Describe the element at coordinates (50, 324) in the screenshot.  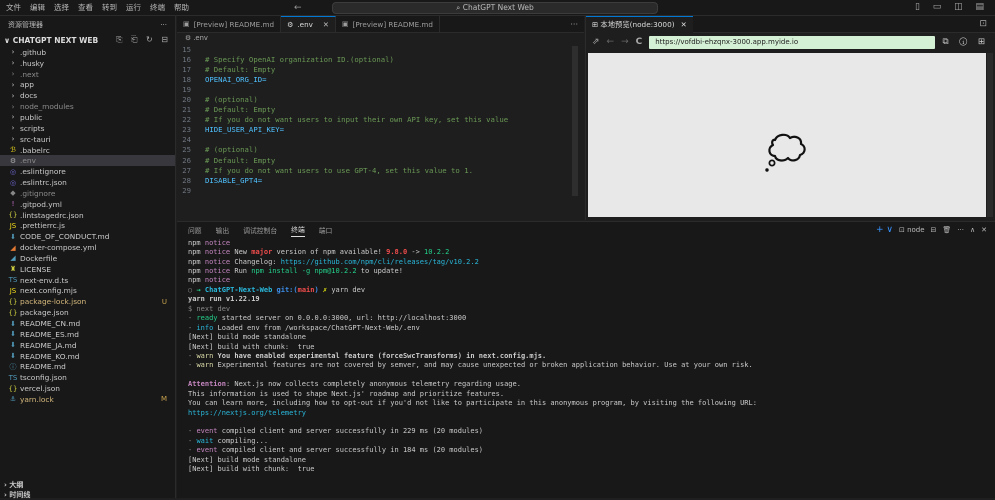
I see `tree-item-label: README_CN.md` at that location.